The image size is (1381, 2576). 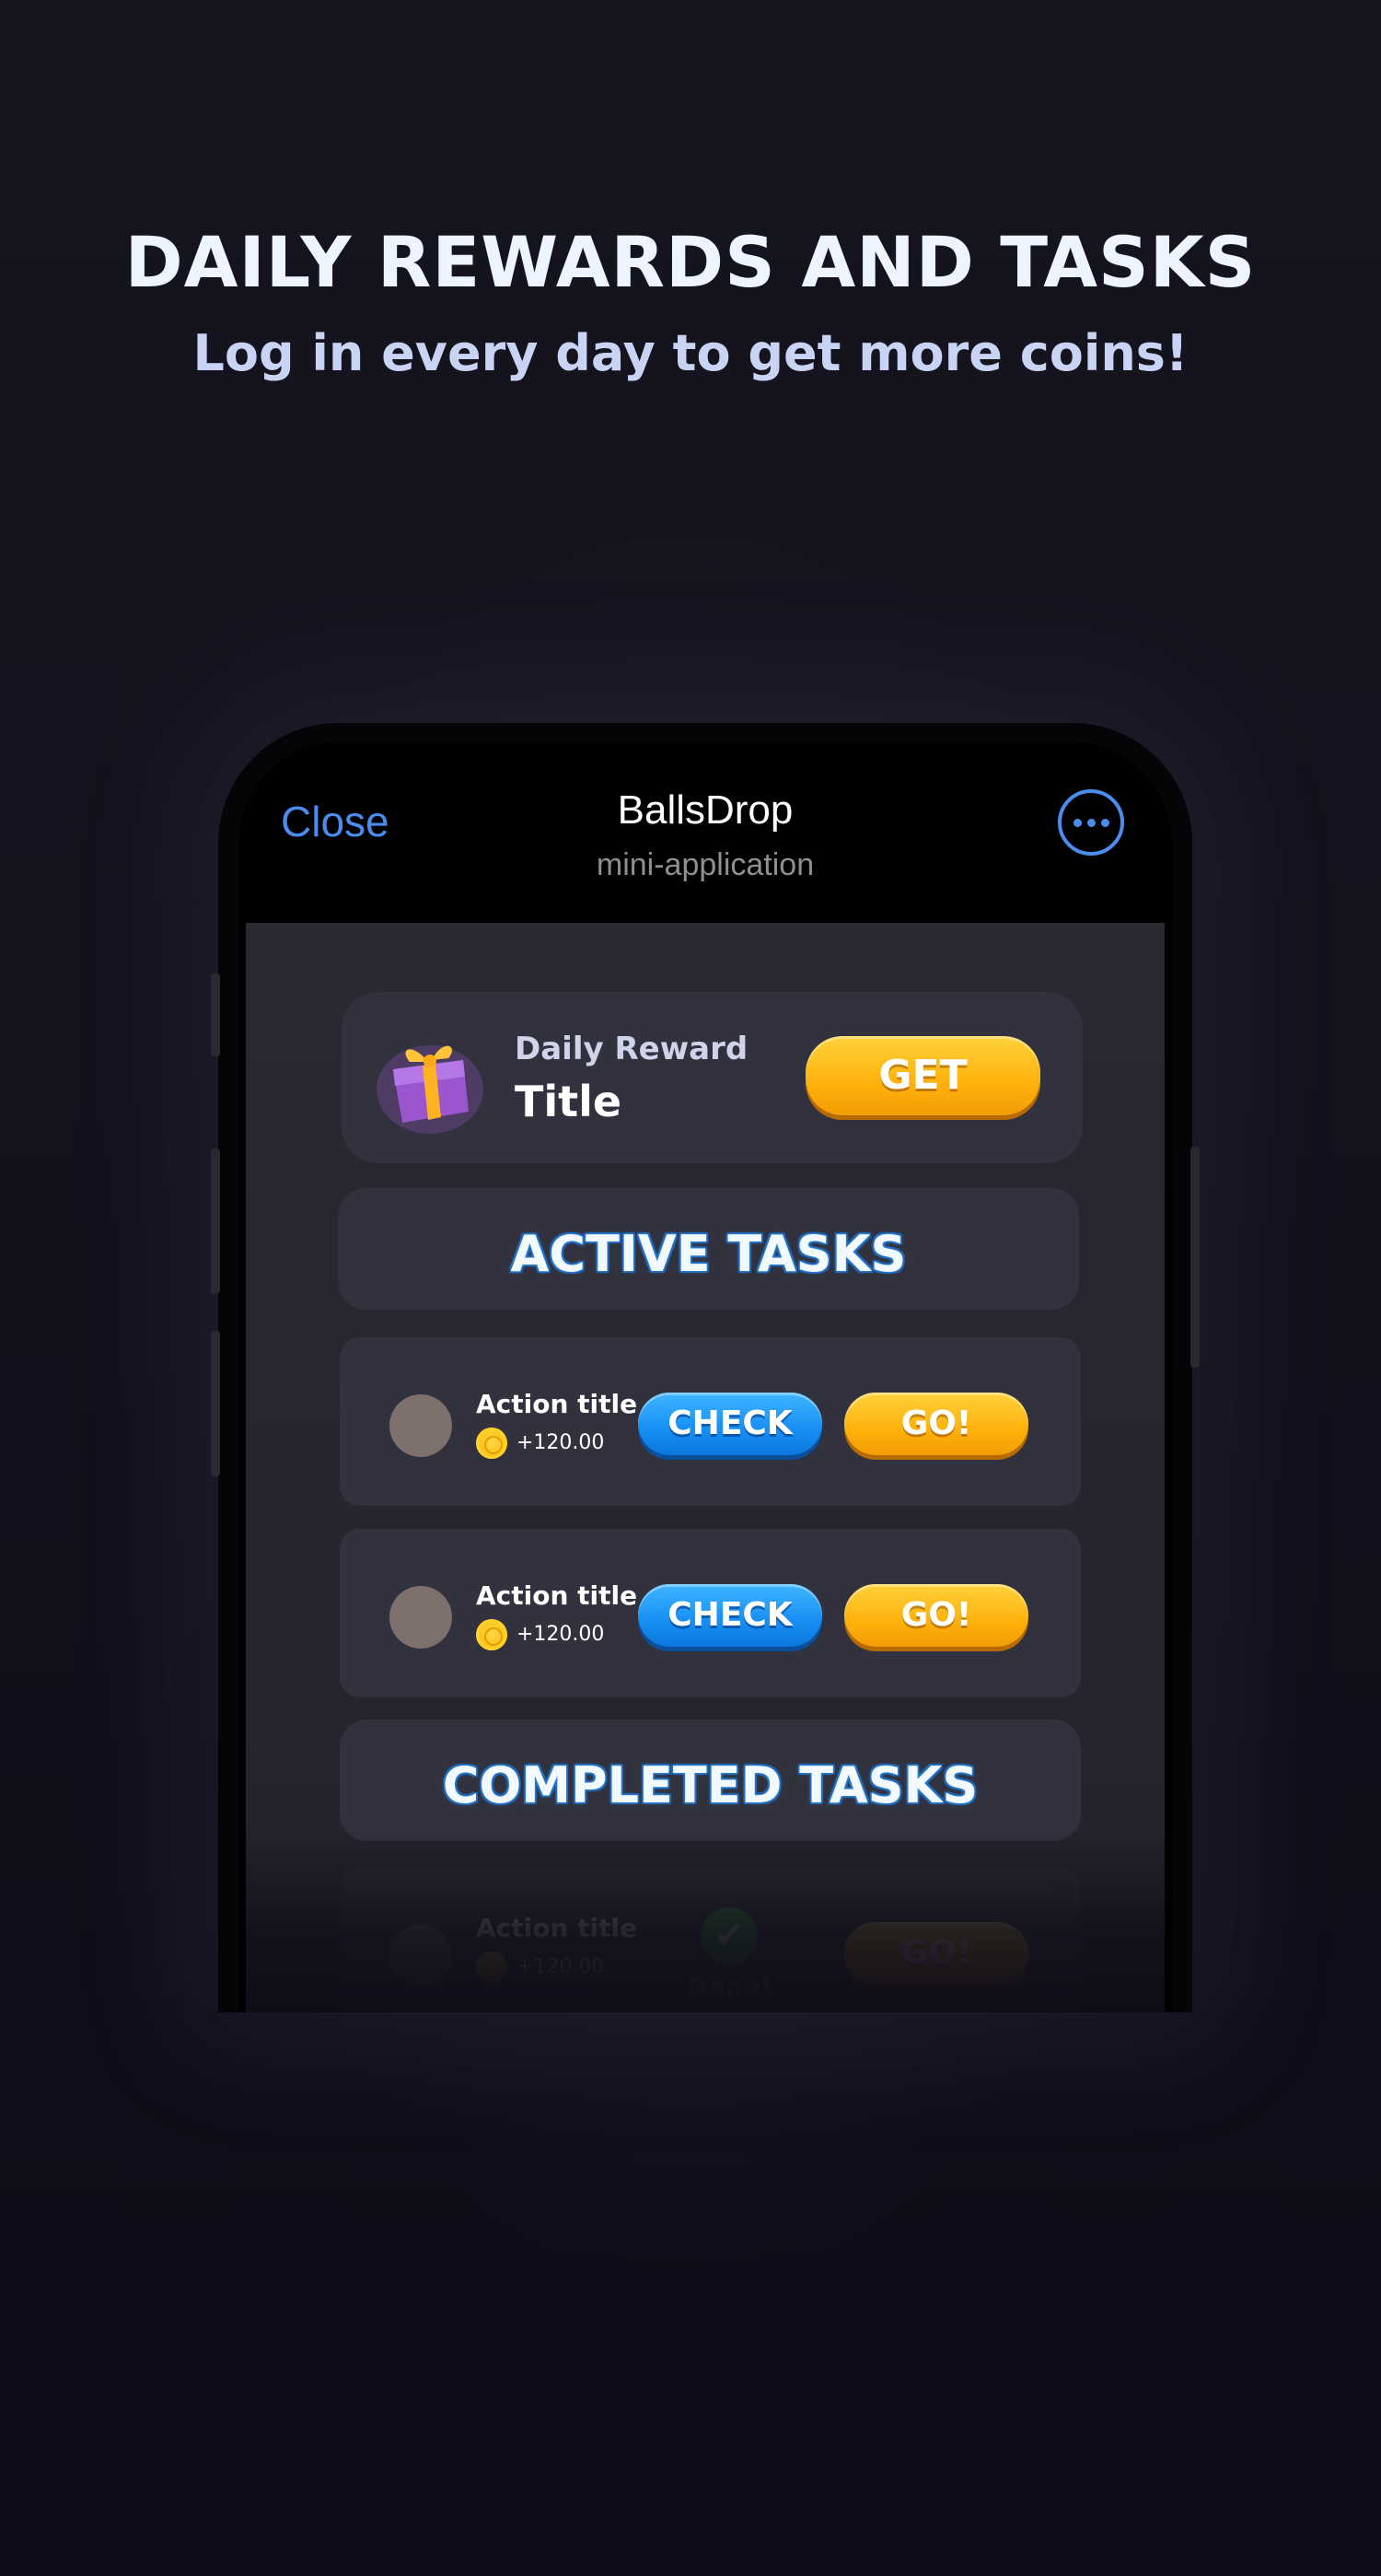 What do you see at coordinates (430, 1089) in the screenshot?
I see `gift-icon` at bounding box center [430, 1089].